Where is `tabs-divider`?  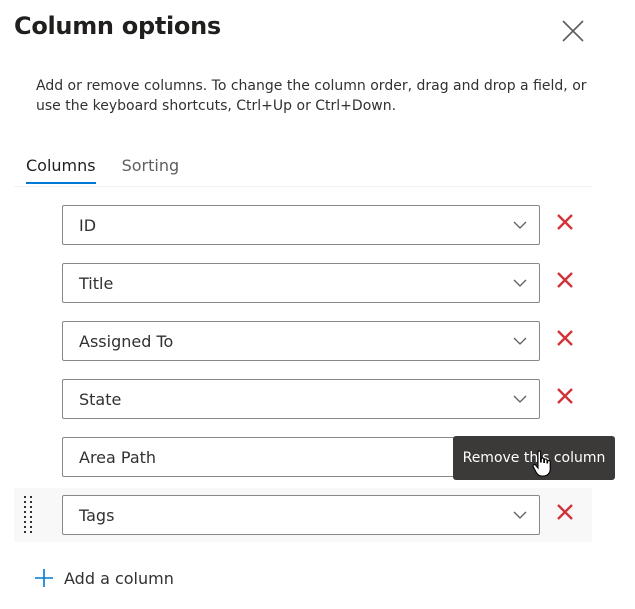 tabs-divider is located at coordinates (303, 186).